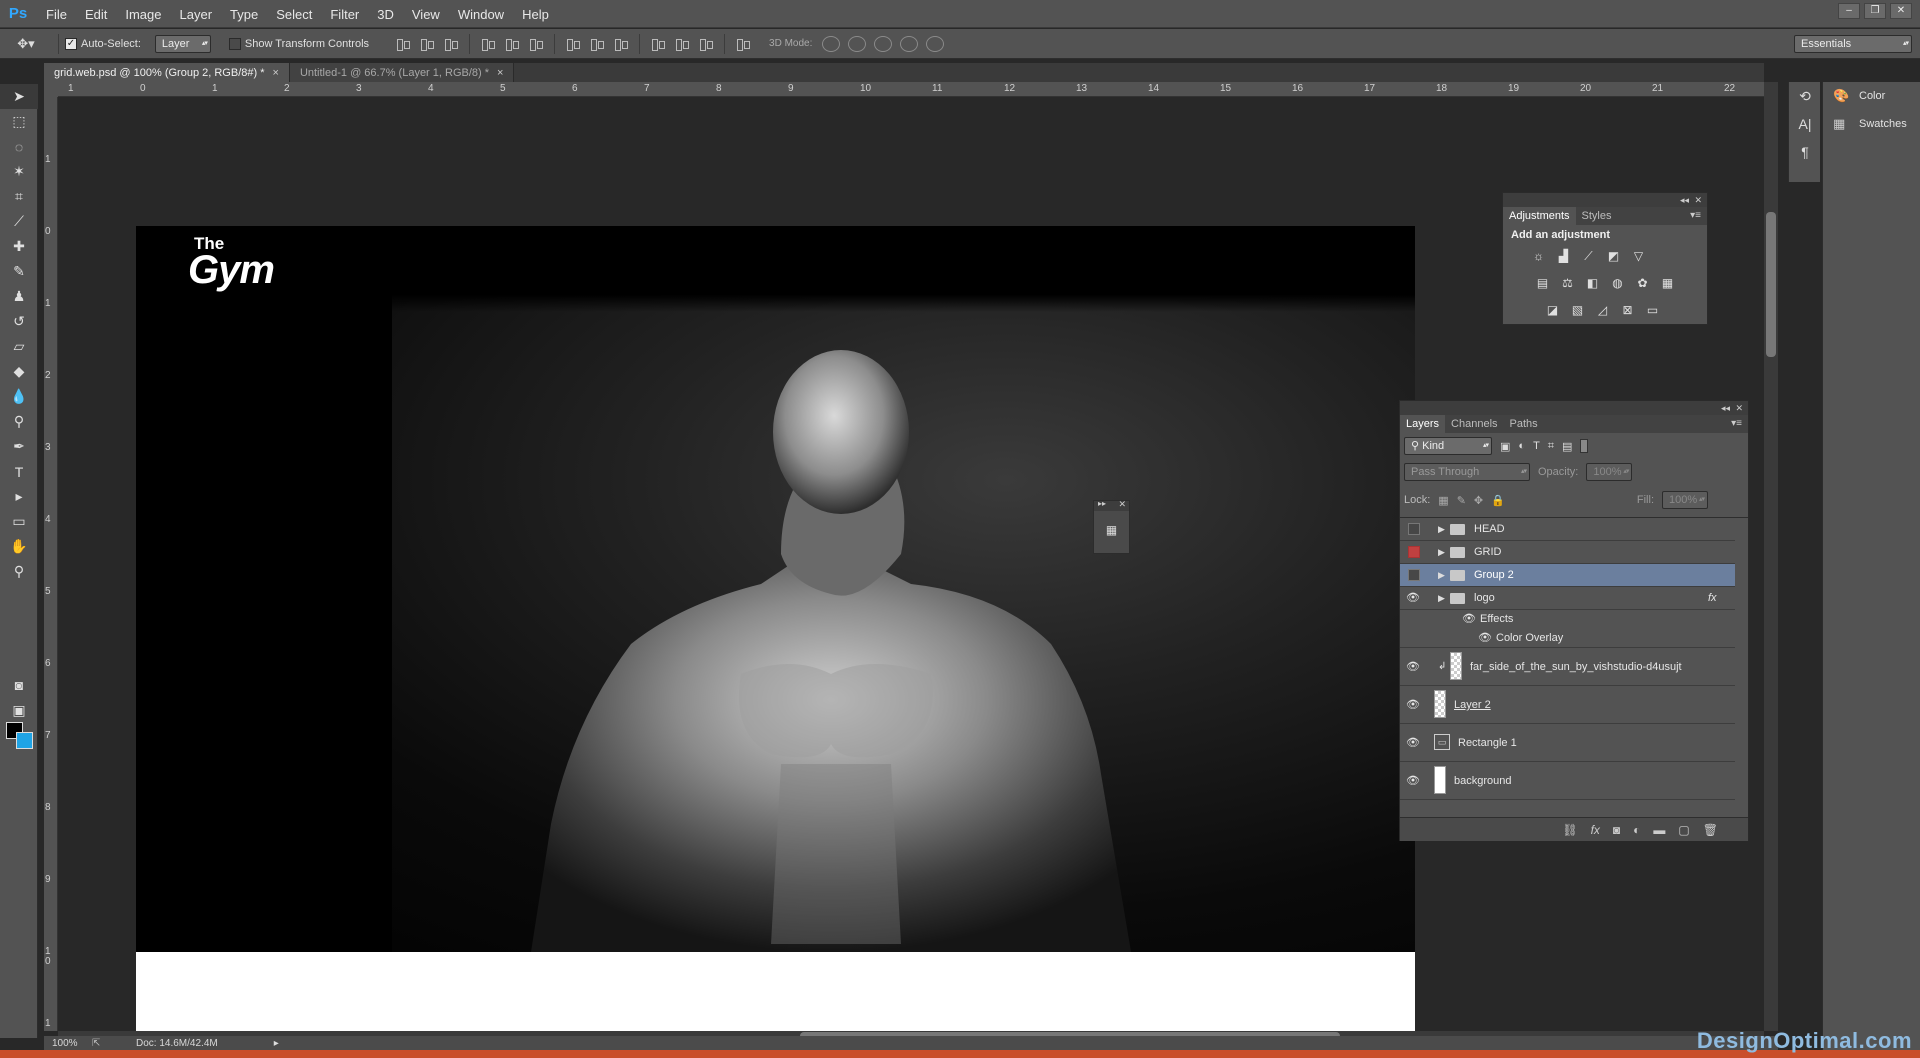  Describe the element at coordinates (1597, 216) in the screenshot. I see `tab-styles: Styles` at that location.